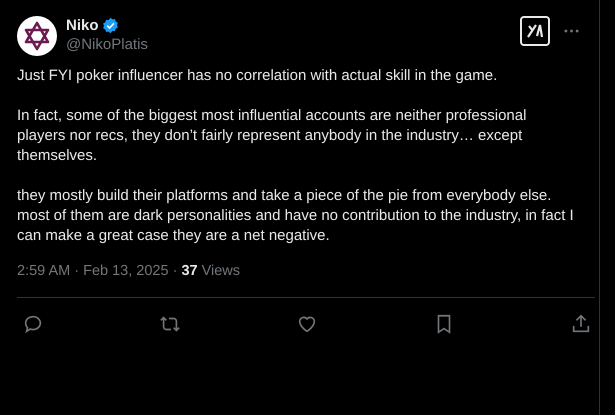  I want to click on post-meta: 2:59 AM · Feb 13, 2025 · 37 Views, so click(129, 271).